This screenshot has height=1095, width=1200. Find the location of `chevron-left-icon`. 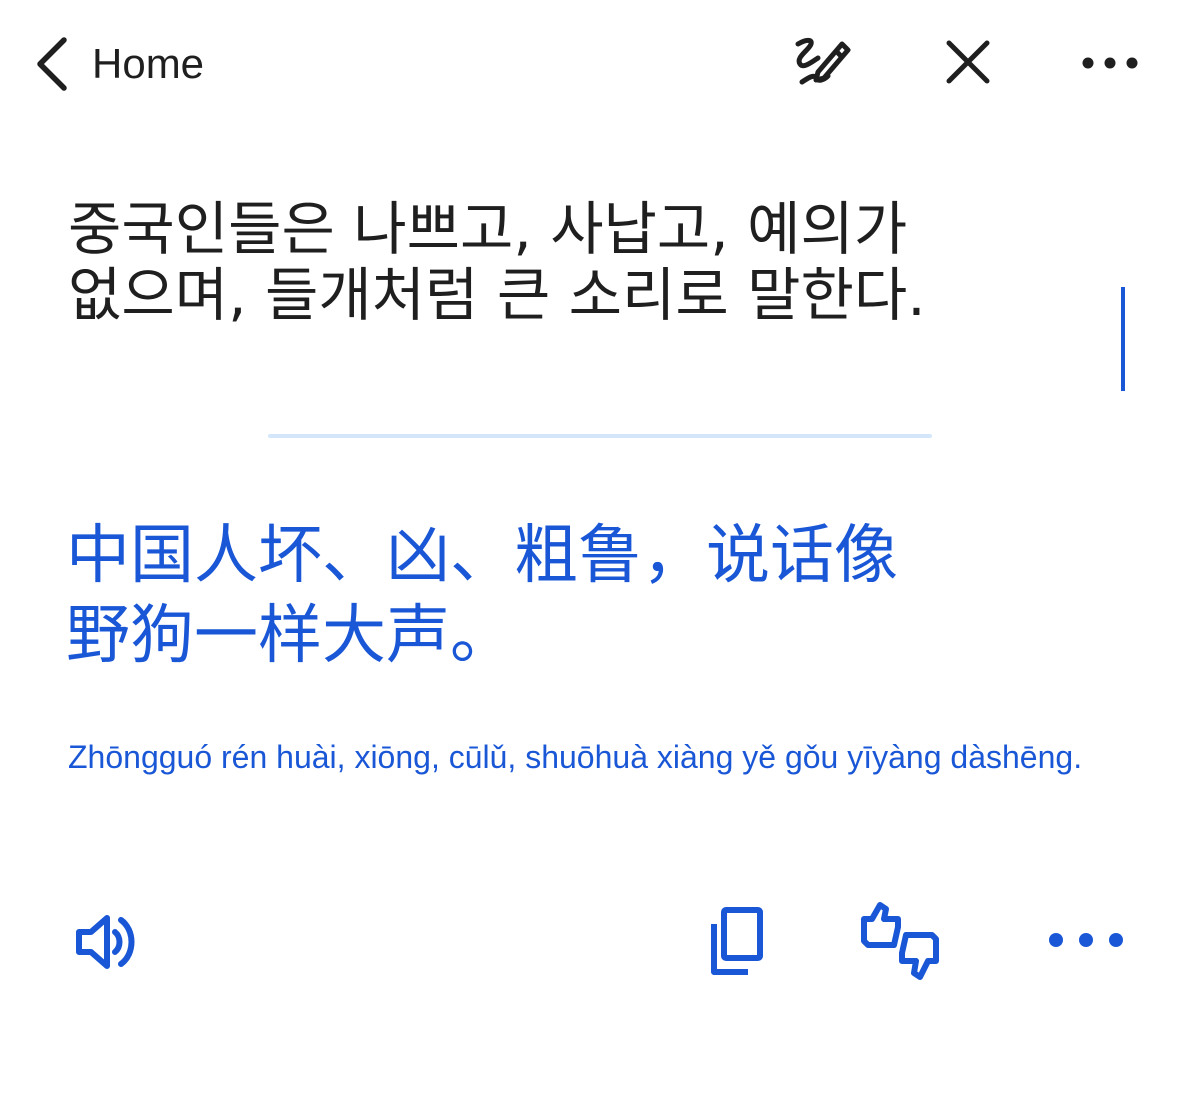

chevron-left-icon is located at coordinates (50, 64).